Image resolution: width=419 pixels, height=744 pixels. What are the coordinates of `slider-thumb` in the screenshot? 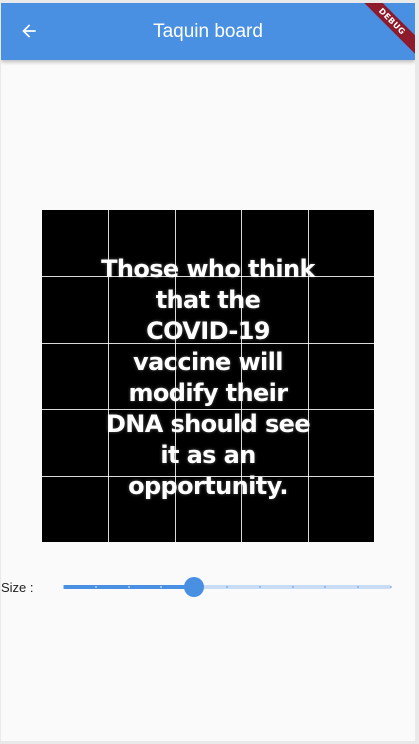 It's located at (194, 587).